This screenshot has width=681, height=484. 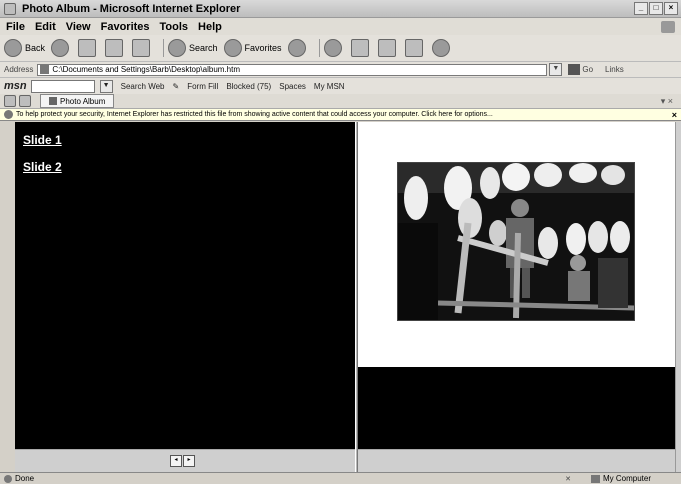 I want to click on edit-button, so click(x=388, y=48).